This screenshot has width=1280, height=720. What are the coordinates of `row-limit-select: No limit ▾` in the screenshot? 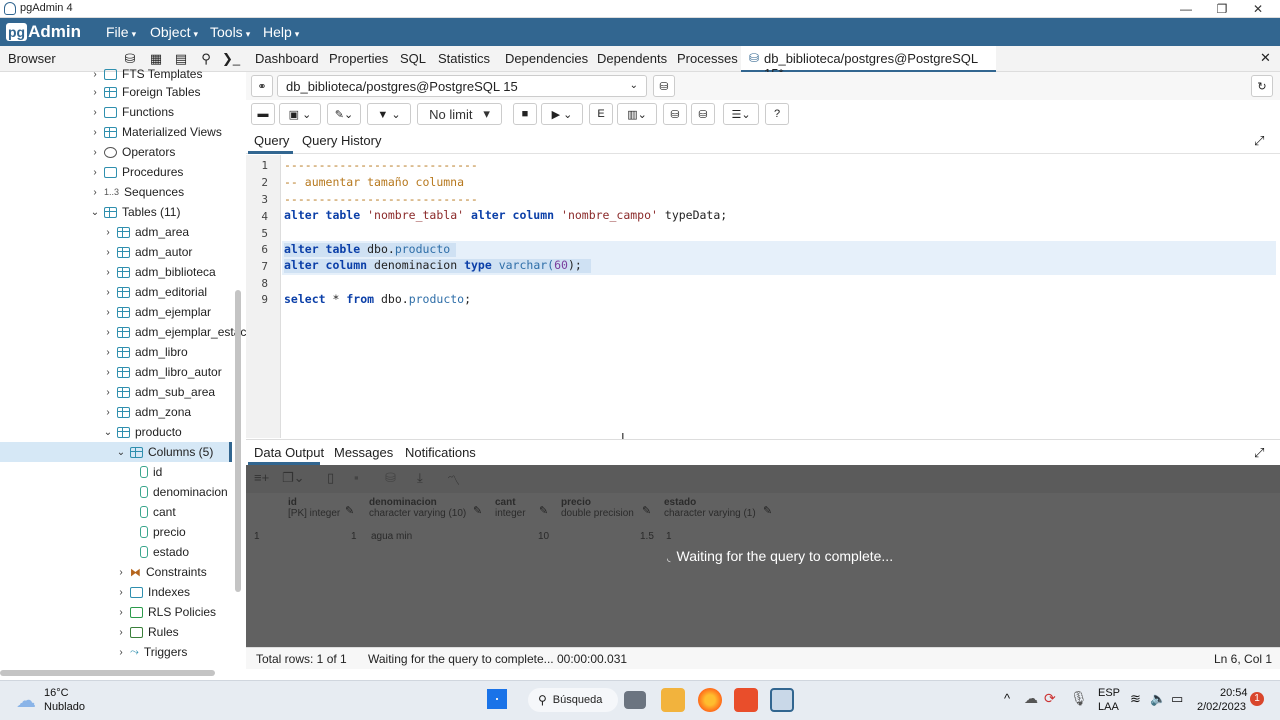 It's located at (459, 114).